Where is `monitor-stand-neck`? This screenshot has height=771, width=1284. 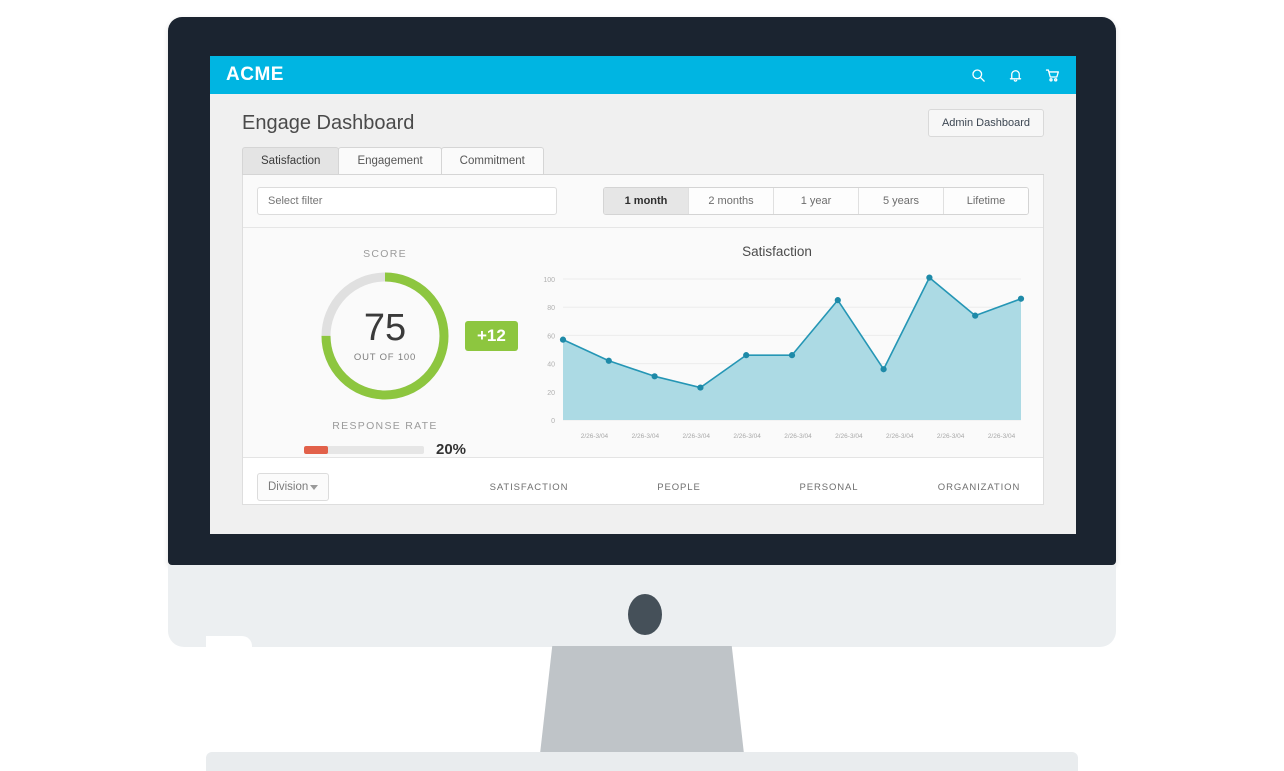 monitor-stand-neck is located at coordinates (642, 700).